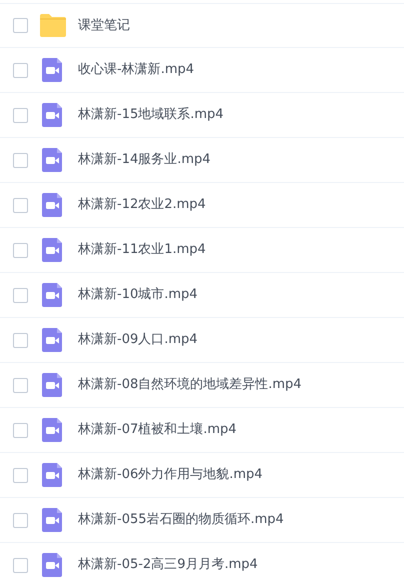 This screenshot has width=404, height=584. I want to click on file-name: 林潇新-15地域联系.mp4, so click(151, 115).